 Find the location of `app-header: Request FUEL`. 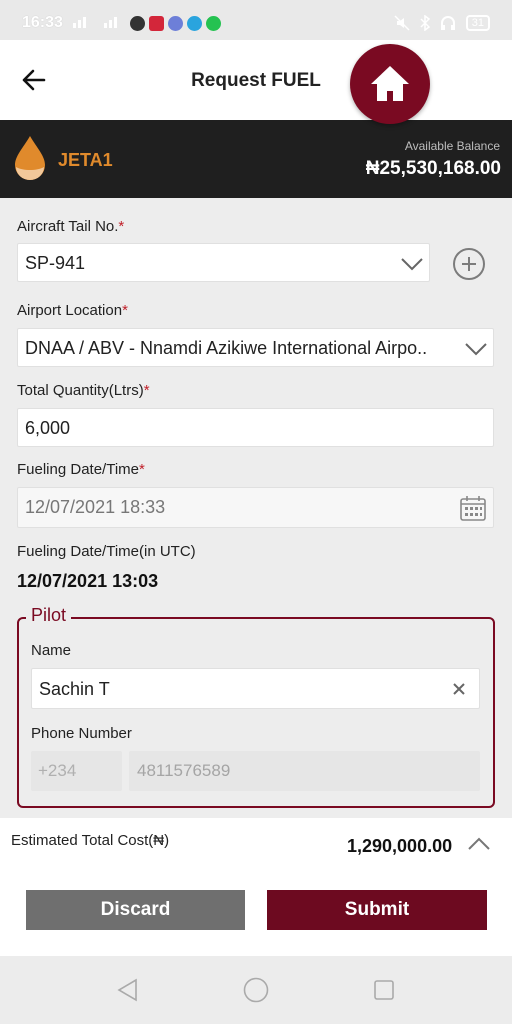

app-header: Request FUEL is located at coordinates (256, 80).